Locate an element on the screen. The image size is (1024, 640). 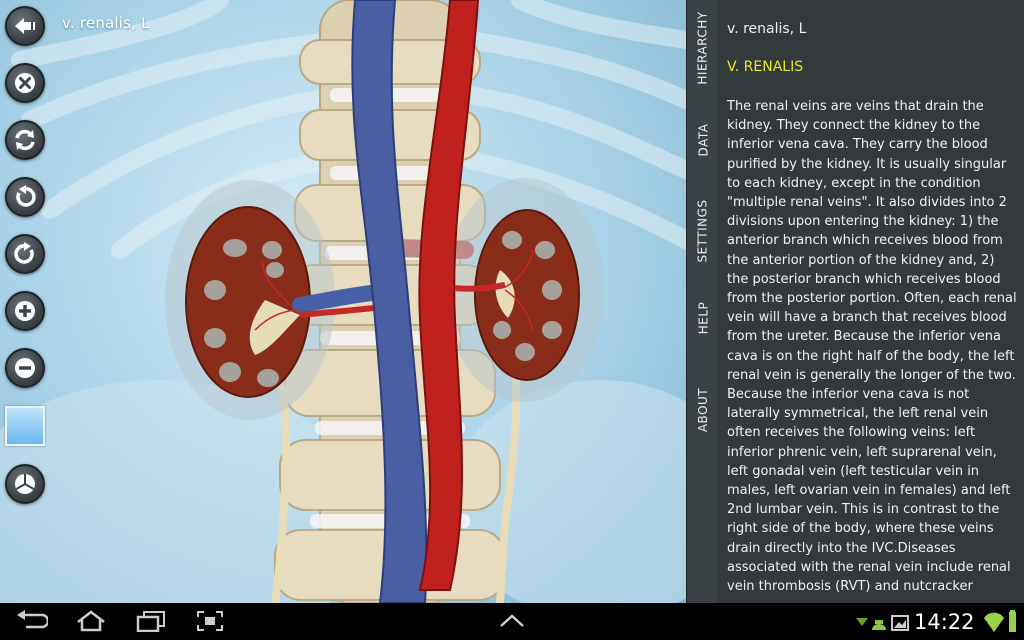
rotate-right-button is located at coordinates (25, 254).